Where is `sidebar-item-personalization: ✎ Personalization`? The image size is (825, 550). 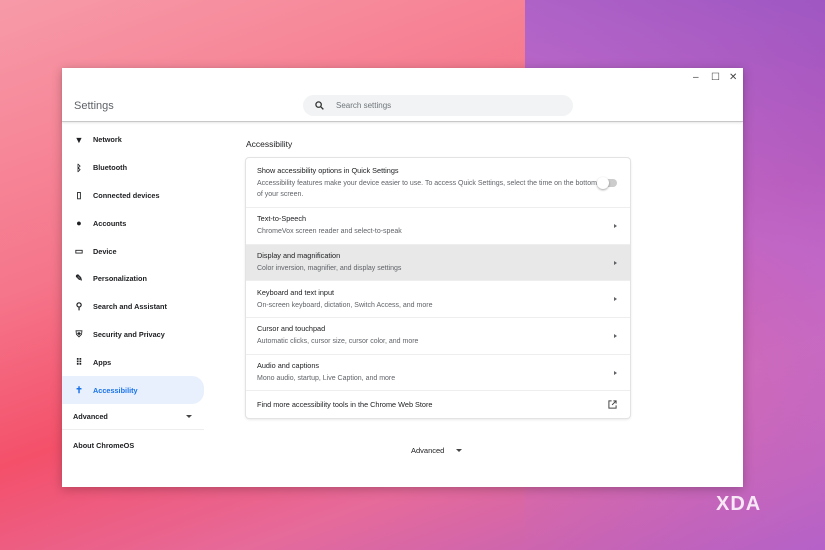
sidebar-item-personalization: ✎ Personalization is located at coordinates (133, 279).